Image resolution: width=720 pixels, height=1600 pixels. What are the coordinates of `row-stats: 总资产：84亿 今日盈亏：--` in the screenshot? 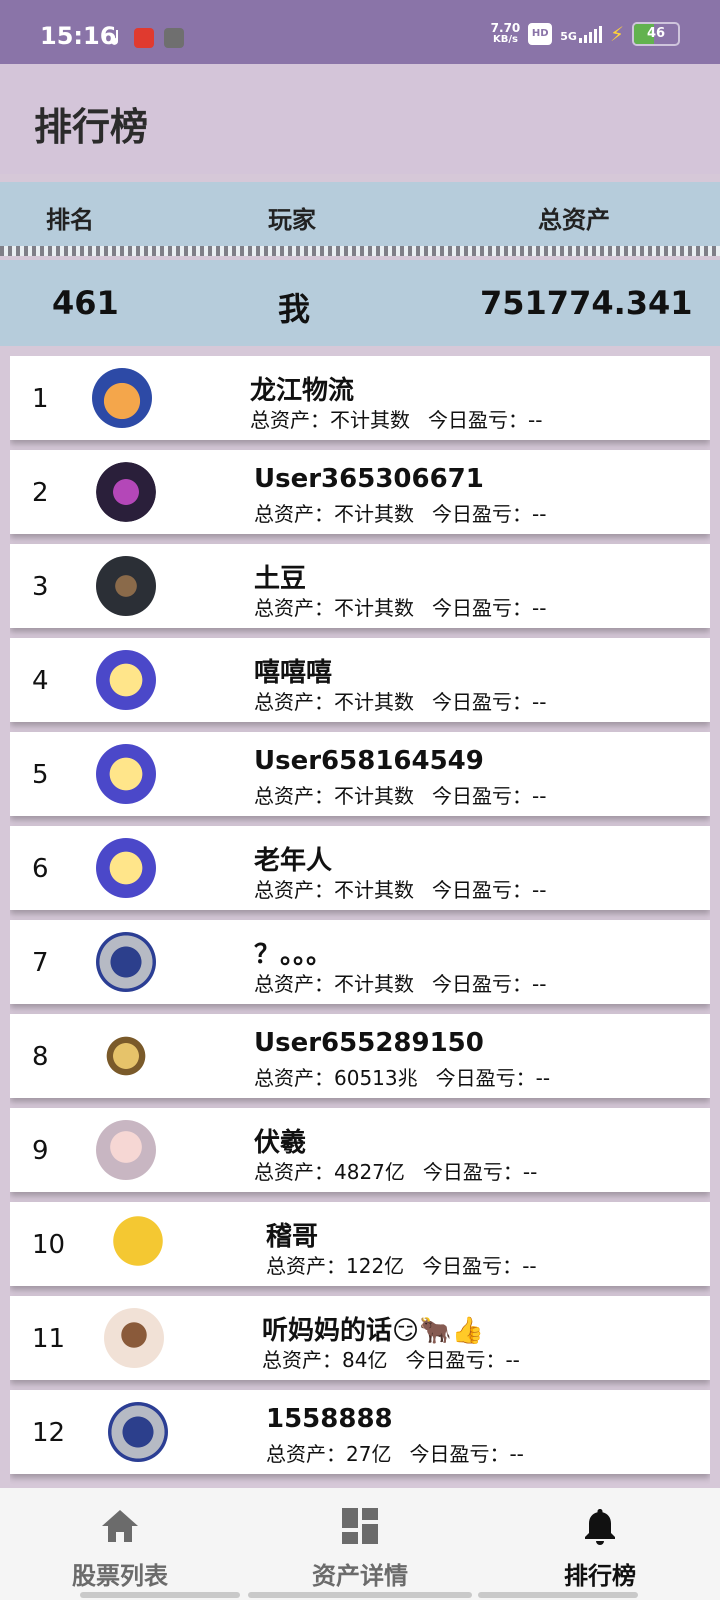 It's located at (391, 1358).